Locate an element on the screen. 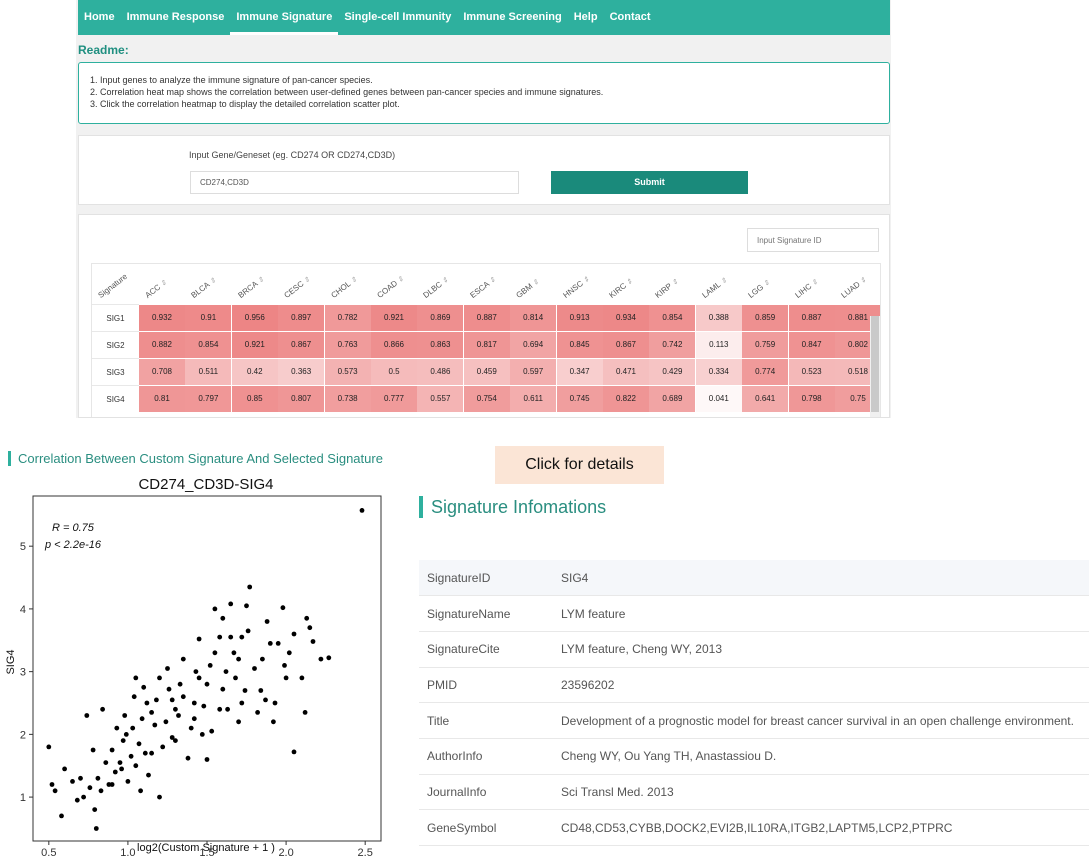 Image resolution: width=1089 pixels, height=861 pixels. heatmap-cell: 0.511 is located at coordinates (208, 372).